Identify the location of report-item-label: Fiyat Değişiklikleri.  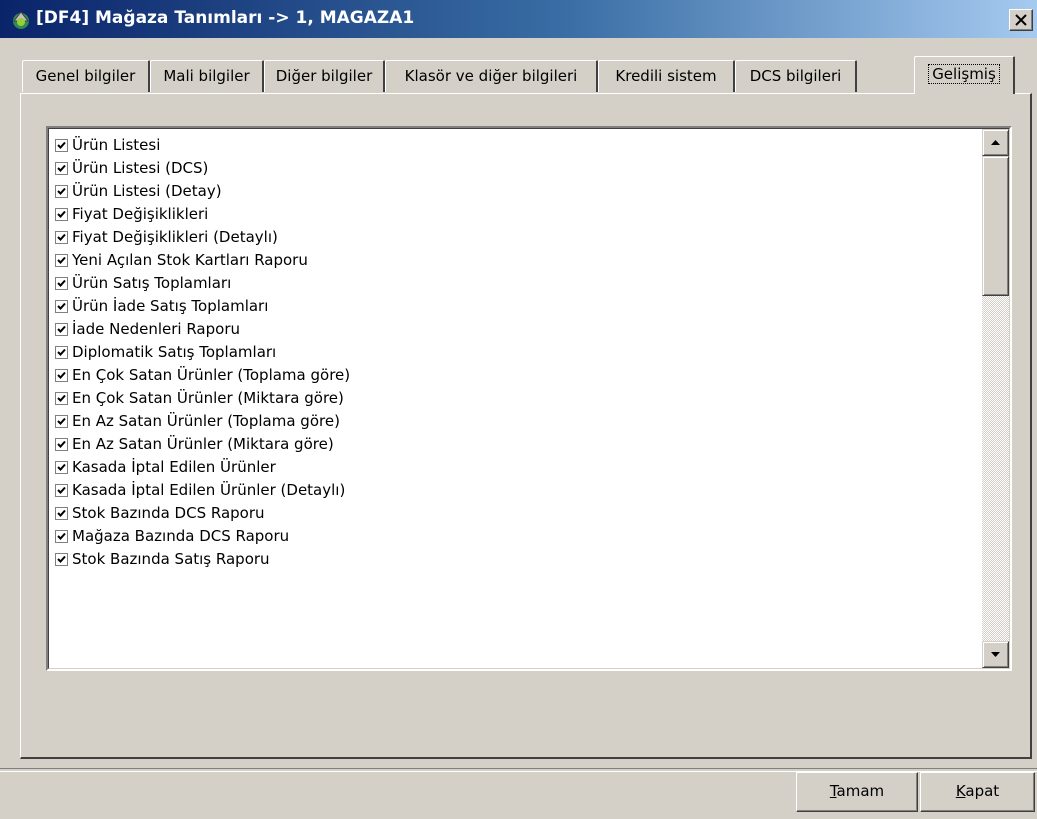
(140, 214).